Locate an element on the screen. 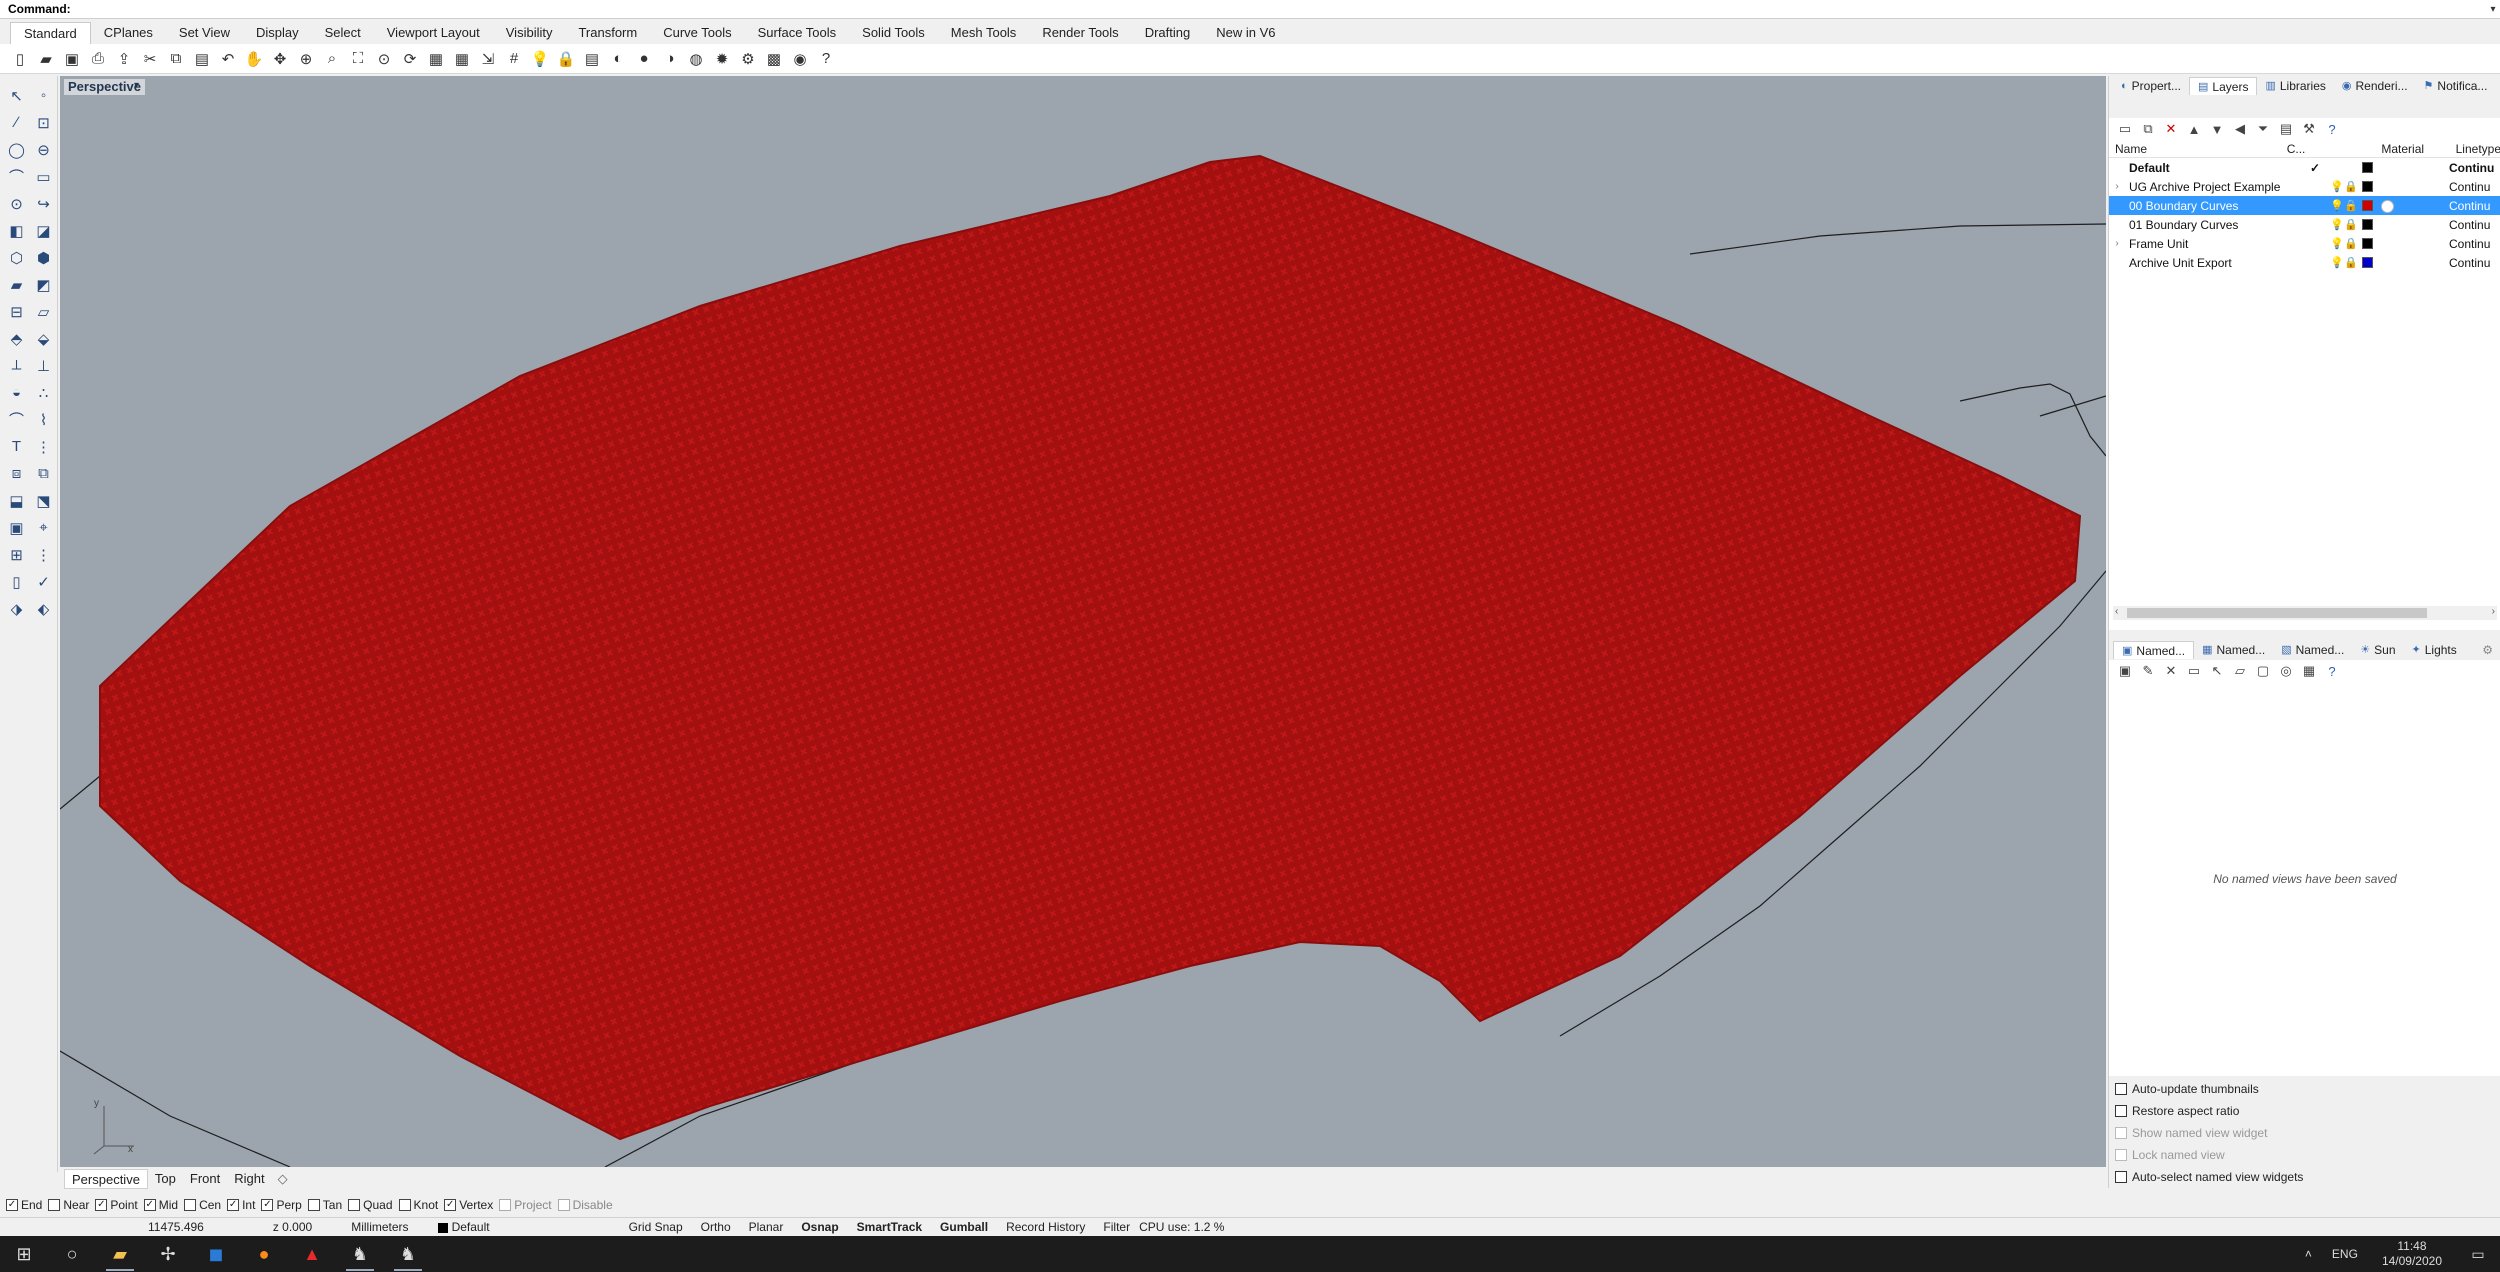 Image resolution: width=2500 pixels, height=1272 pixels. tool-a-icon: ▱ is located at coordinates (2240, 671).